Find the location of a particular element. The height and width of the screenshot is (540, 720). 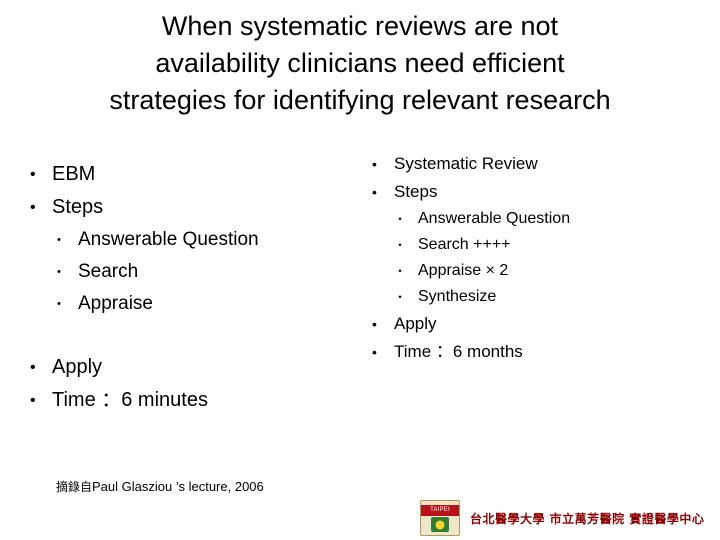

credit-prefix: 摘錄自 is located at coordinates (74, 487).